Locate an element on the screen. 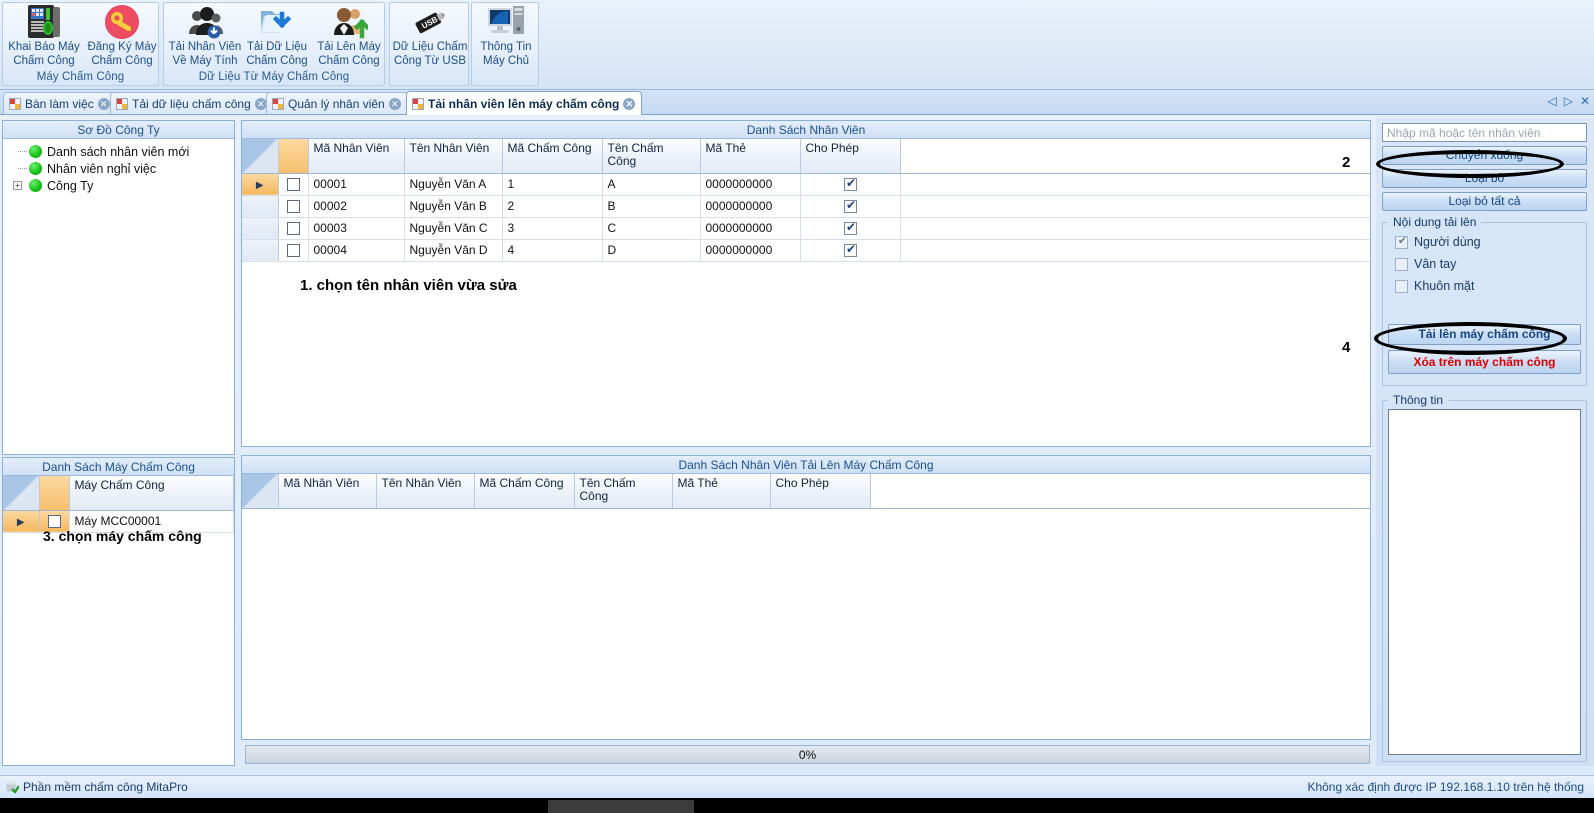 This screenshot has width=1594, height=813. table-row: ▶ 00001 Nguyễn Văn A 1 A 0000000000 is located at coordinates (806, 184).